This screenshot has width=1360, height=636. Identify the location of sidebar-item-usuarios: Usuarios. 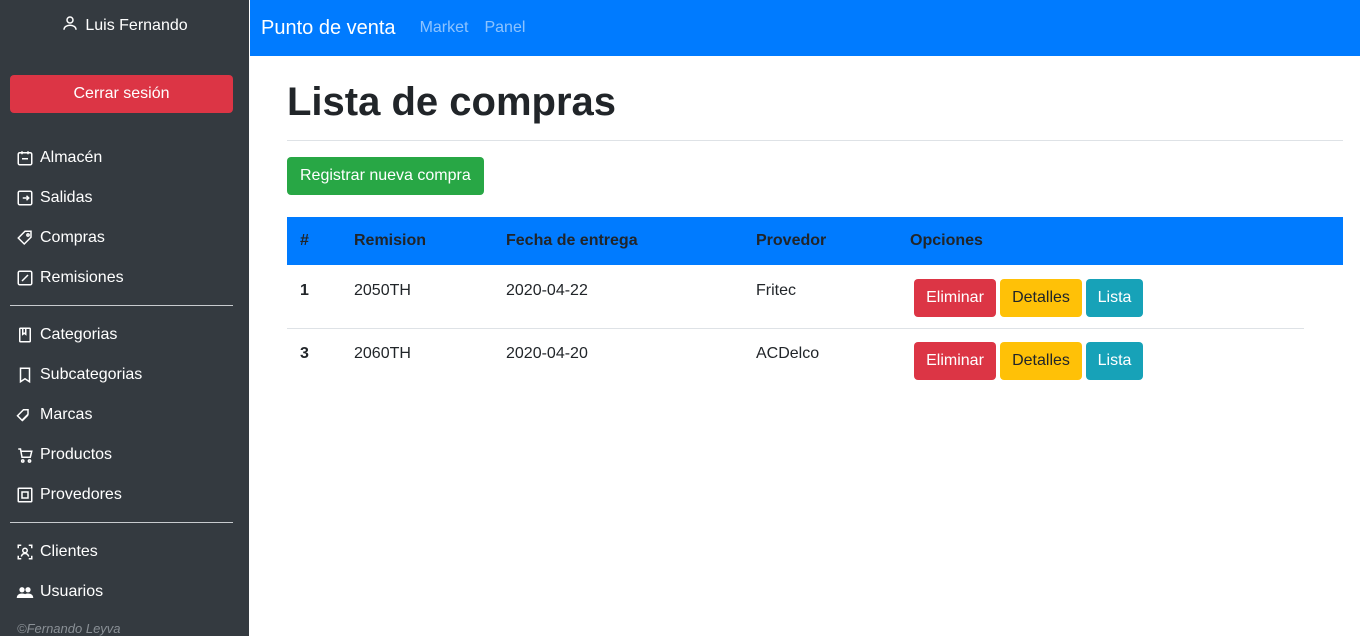
(59, 592).